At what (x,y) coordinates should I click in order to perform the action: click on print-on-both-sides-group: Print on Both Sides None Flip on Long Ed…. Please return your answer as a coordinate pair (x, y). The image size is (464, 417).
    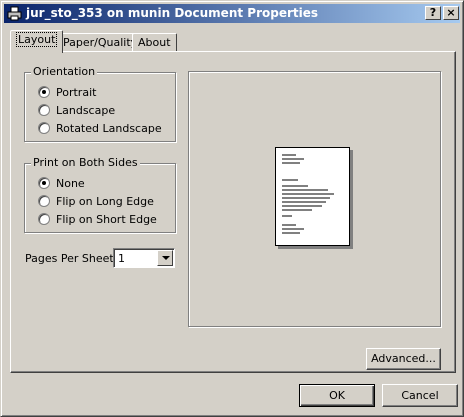
    Looking at the image, I should click on (100, 194).